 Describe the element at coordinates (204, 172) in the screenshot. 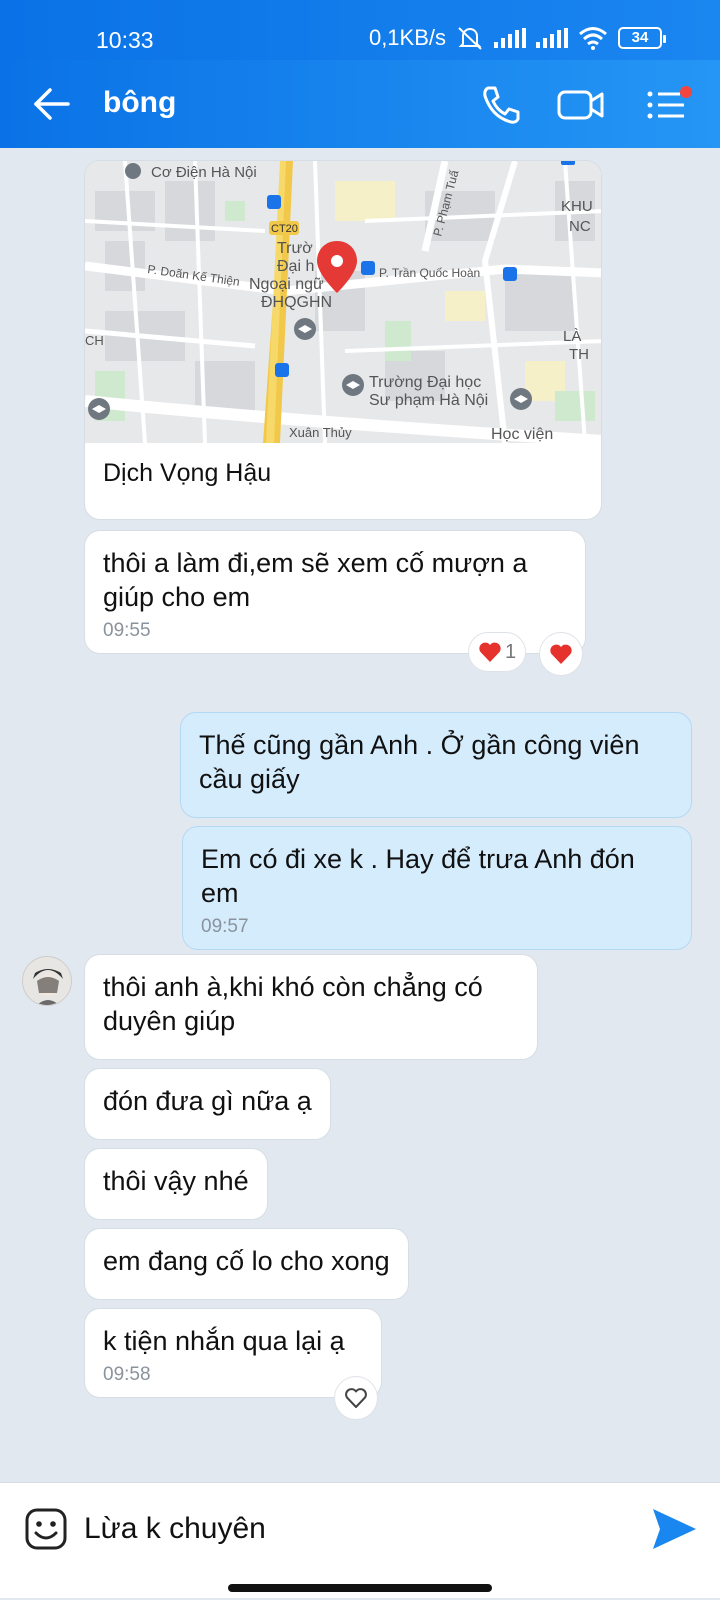

I see `map-label-co-dien: Cơ Điện Hà Nội` at that location.